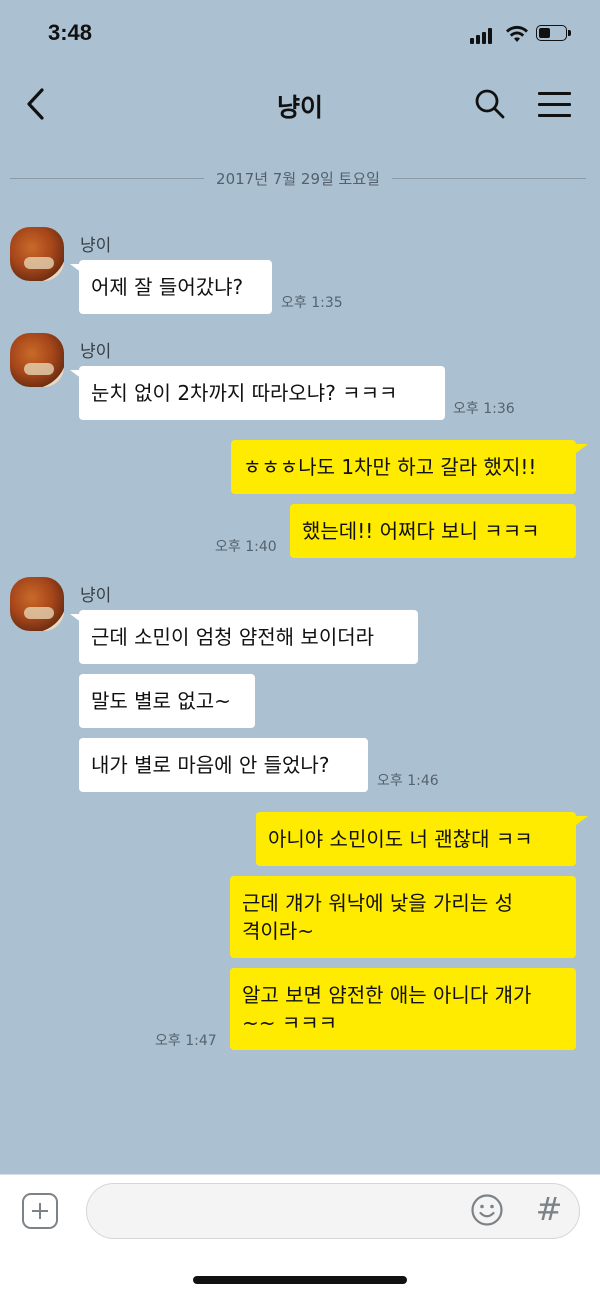  What do you see at coordinates (433, 531) in the screenshot?
I see `message-bubble-out: 했는데!! 어쩌다 보니 ㅋㅋㅋ` at bounding box center [433, 531].